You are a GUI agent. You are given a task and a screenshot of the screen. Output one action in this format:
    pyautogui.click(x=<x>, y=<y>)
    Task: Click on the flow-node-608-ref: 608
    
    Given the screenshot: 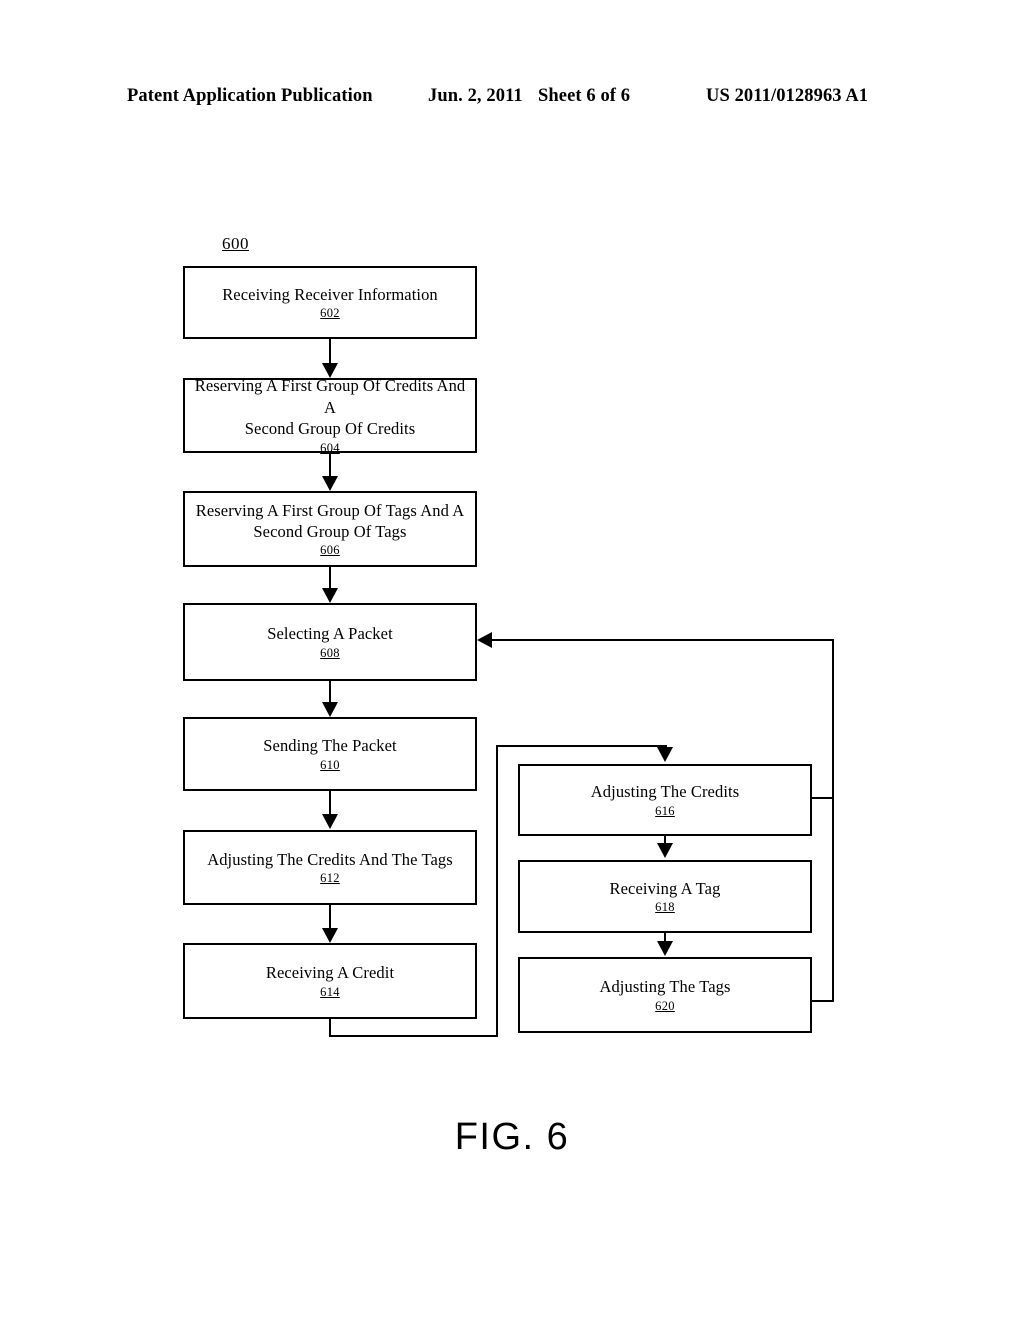 What is the action you would take?
    pyautogui.click(x=330, y=652)
    